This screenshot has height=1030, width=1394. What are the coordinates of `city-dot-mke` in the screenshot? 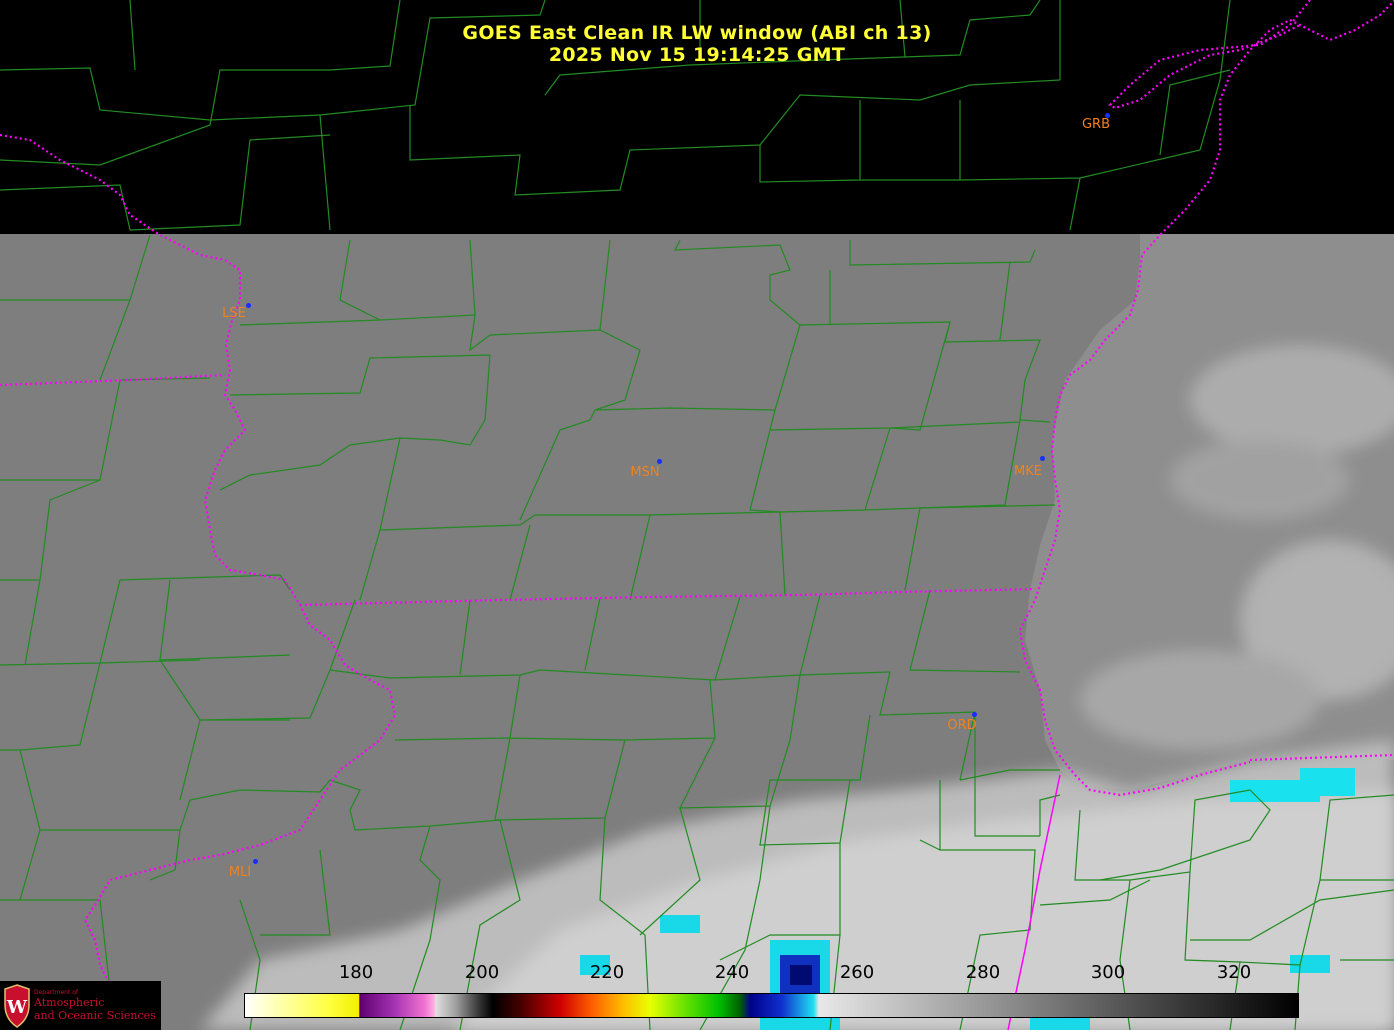 It's located at (1042, 458).